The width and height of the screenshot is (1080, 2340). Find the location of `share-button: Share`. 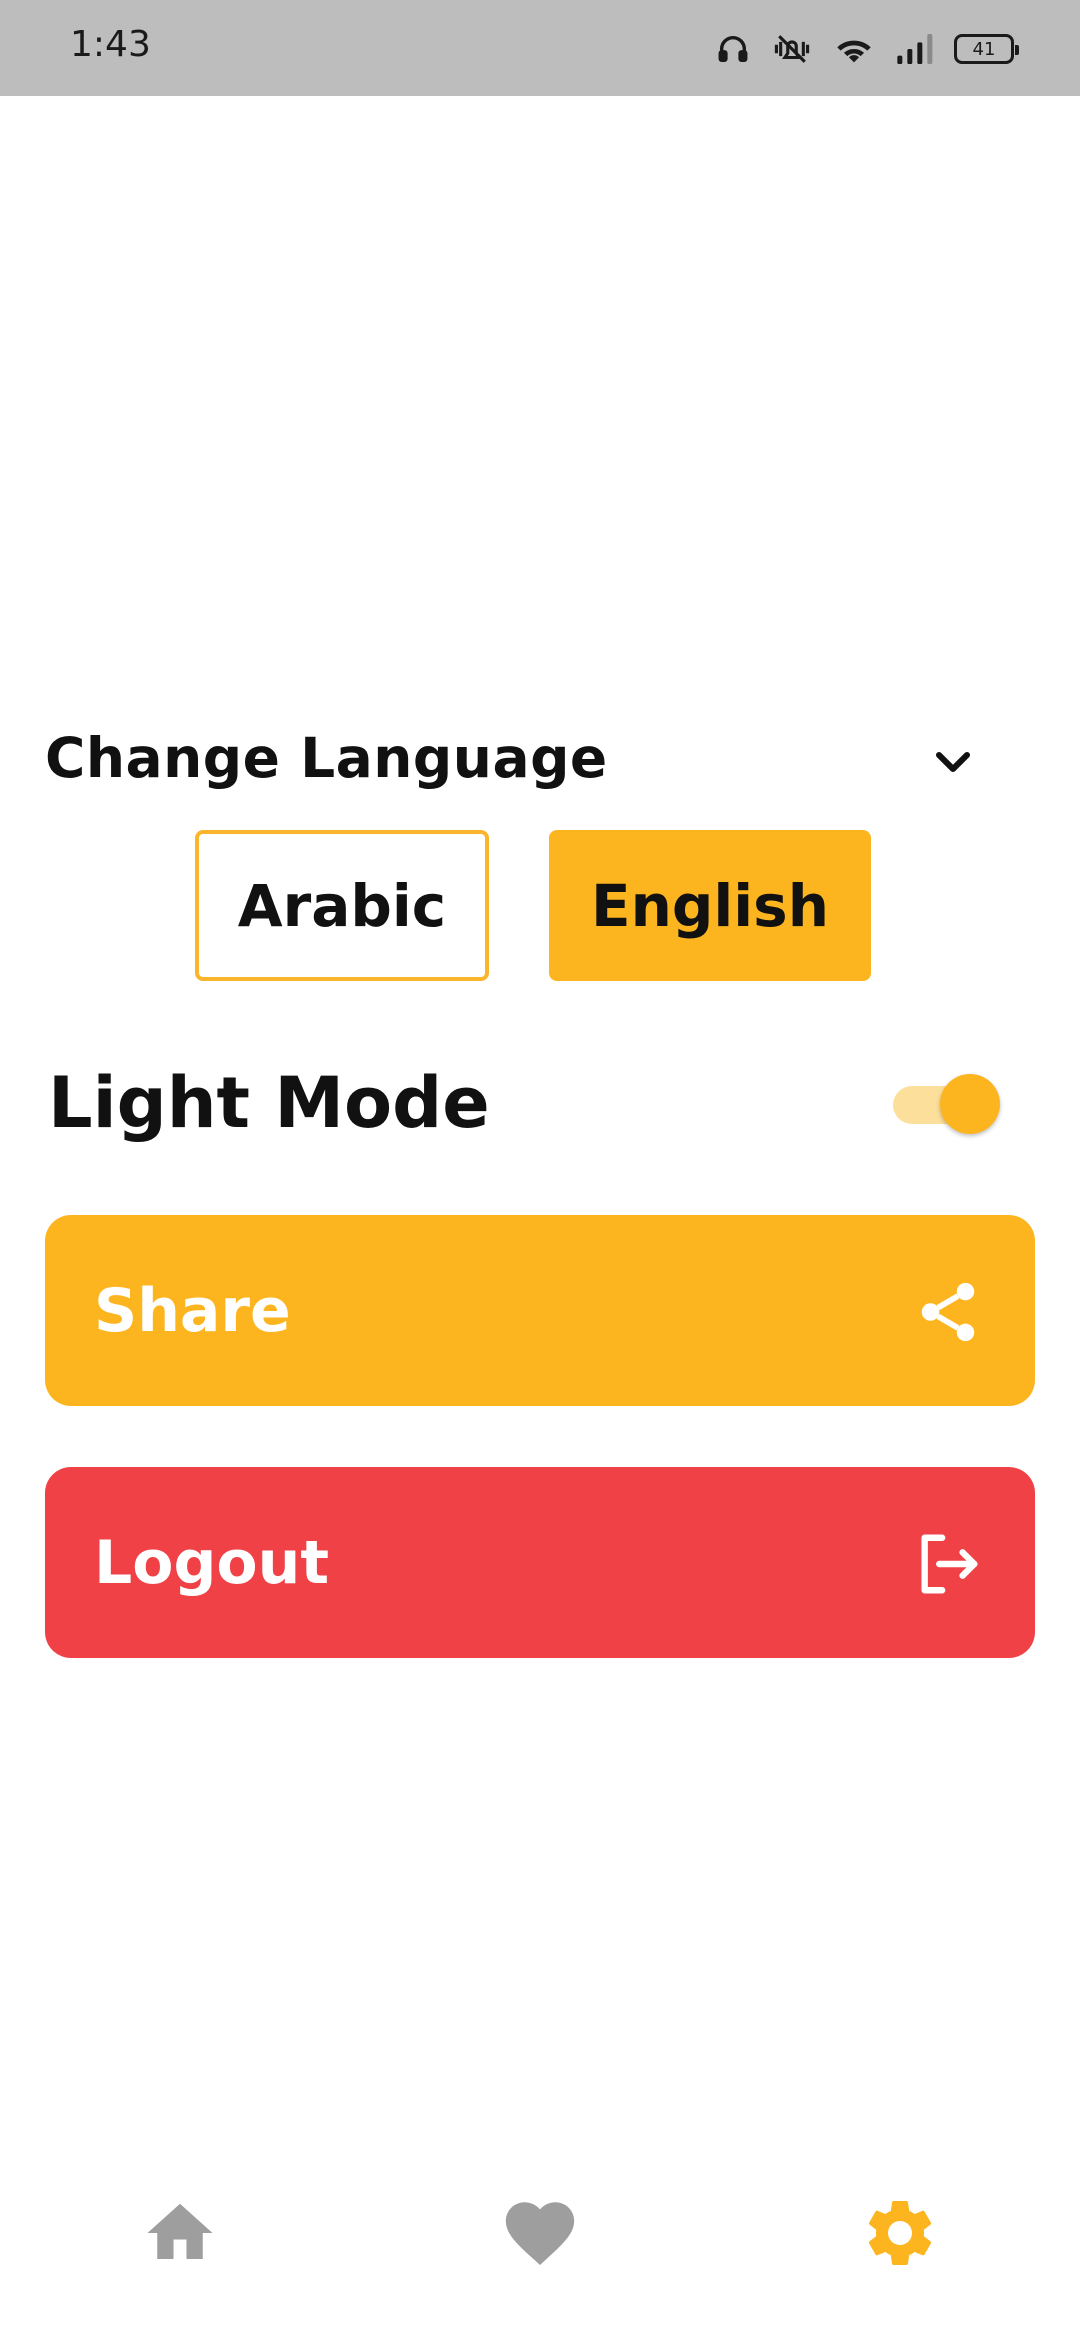

share-button: Share is located at coordinates (540, 1310).